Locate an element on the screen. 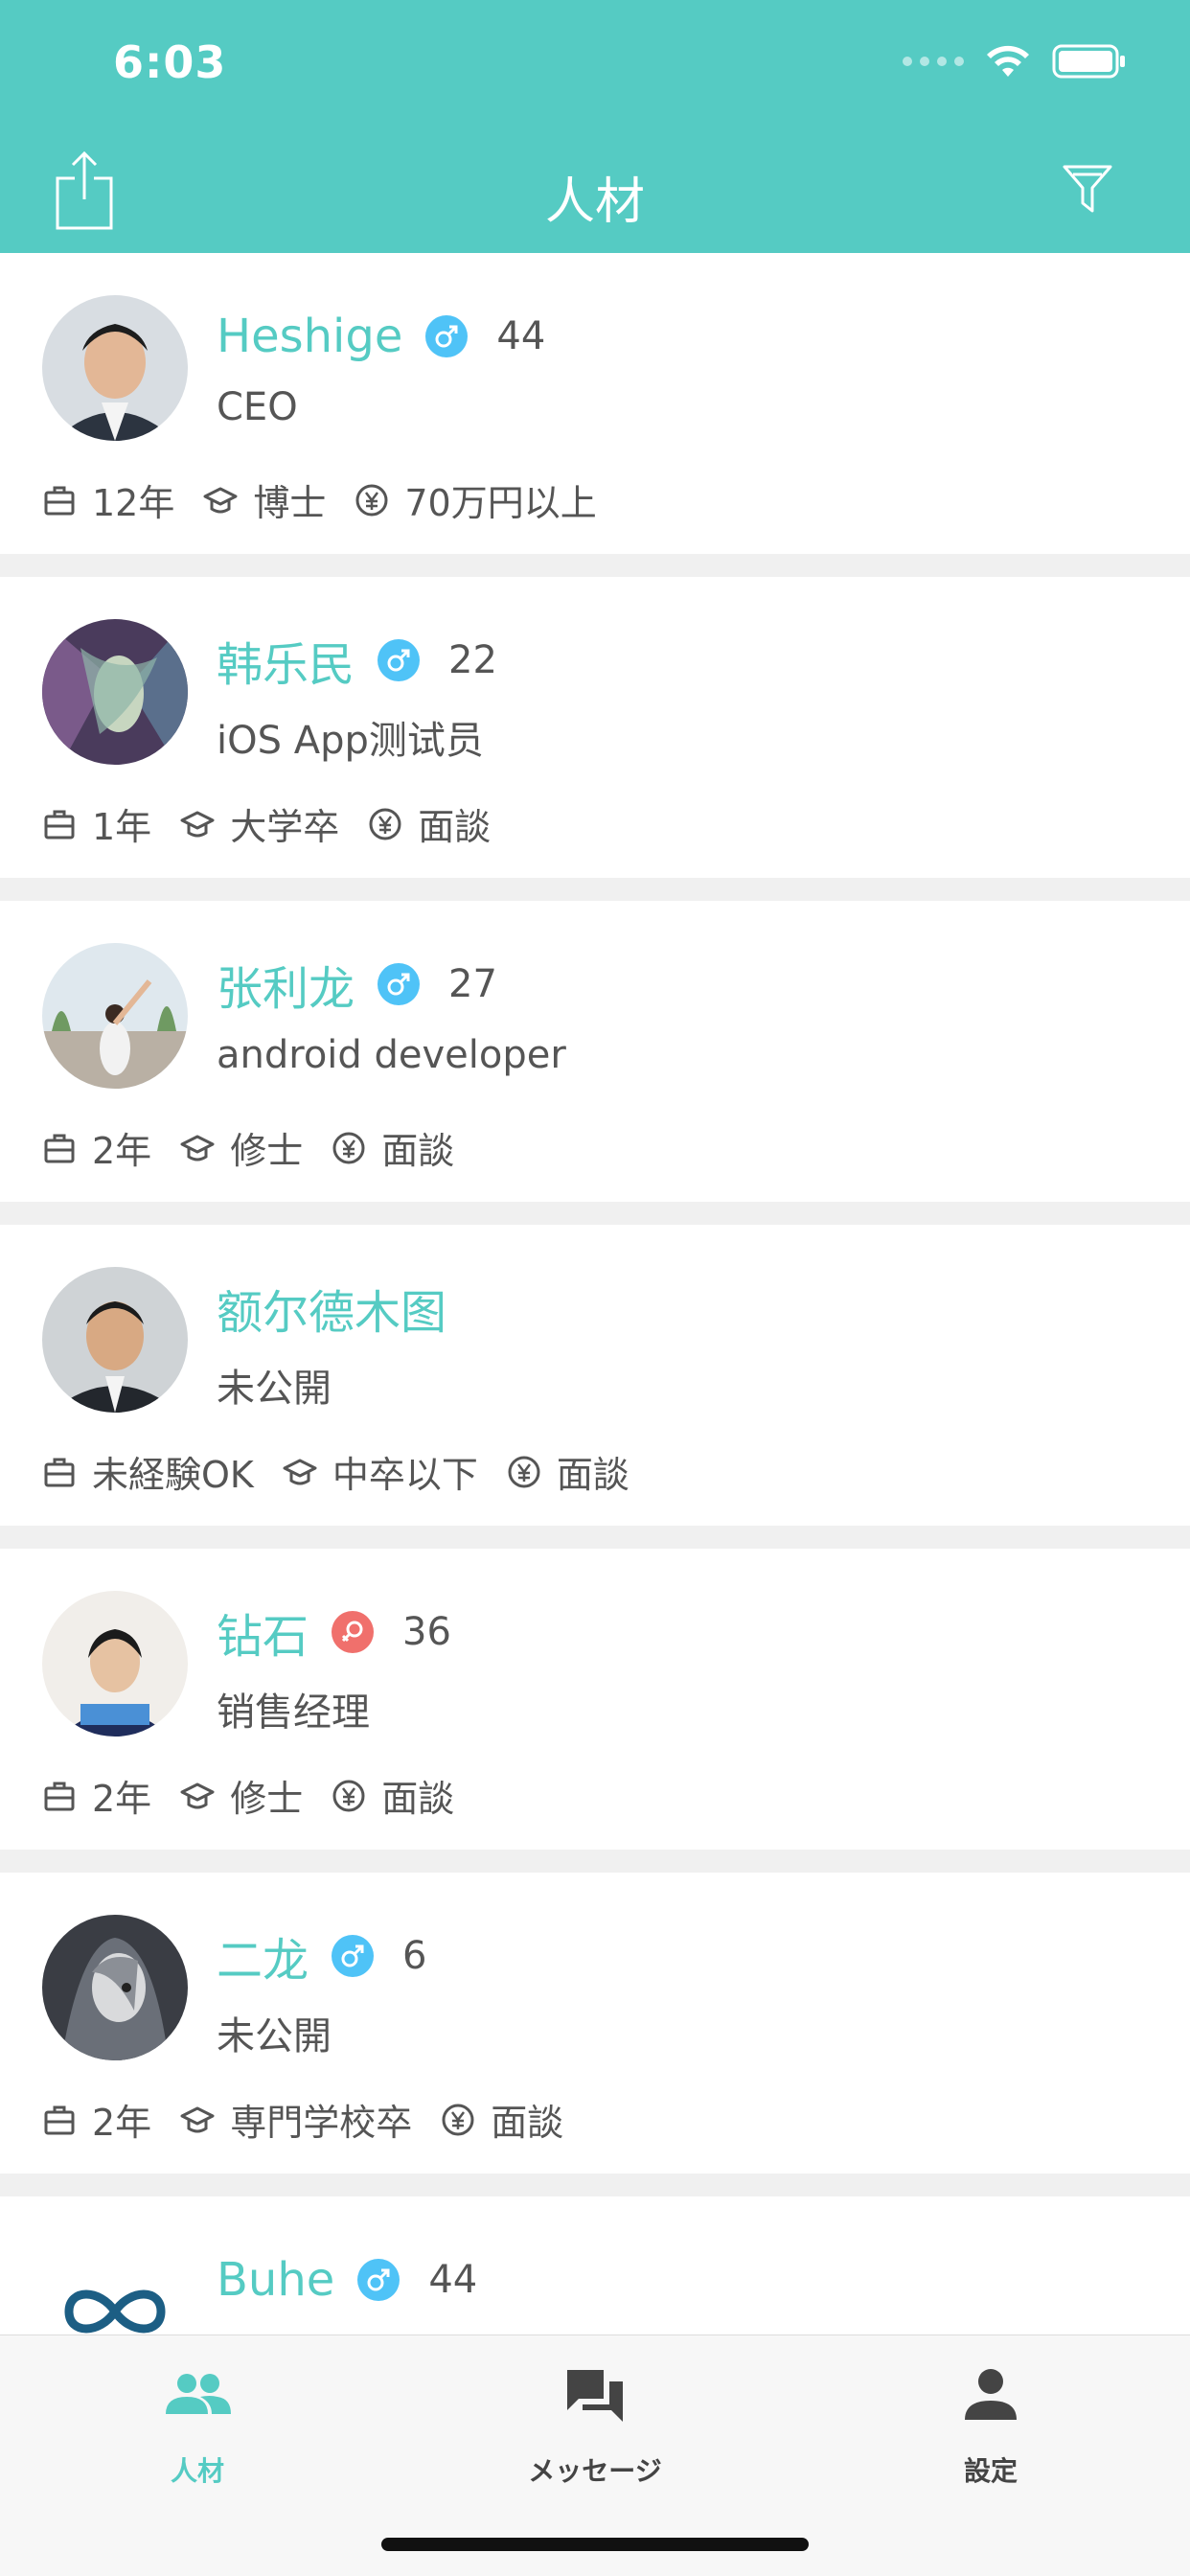  name-row: 韩乐民 22 is located at coordinates (357, 660).